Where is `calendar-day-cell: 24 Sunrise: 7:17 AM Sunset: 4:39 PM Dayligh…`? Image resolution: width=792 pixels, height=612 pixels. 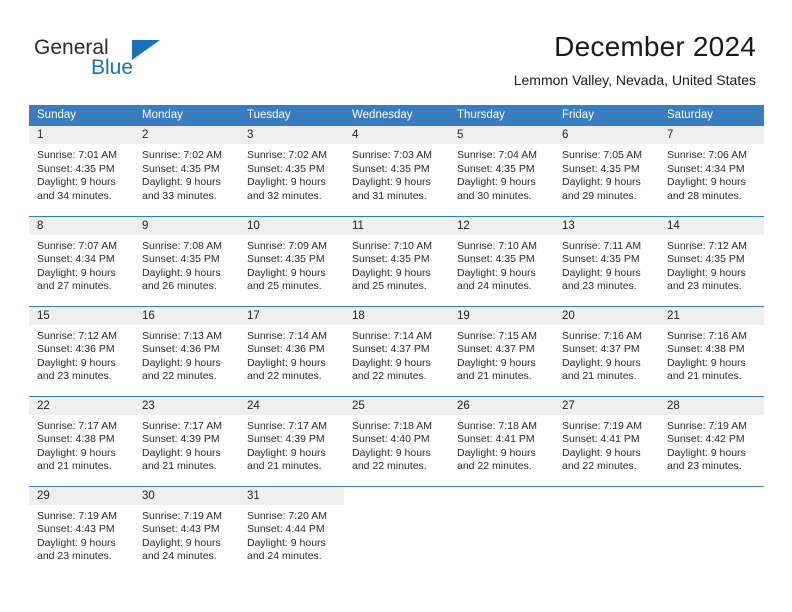 calendar-day-cell: 24 Sunrise: 7:17 AM Sunset: 4:39 PM Dayligh… is located at coordinates (291, 440).